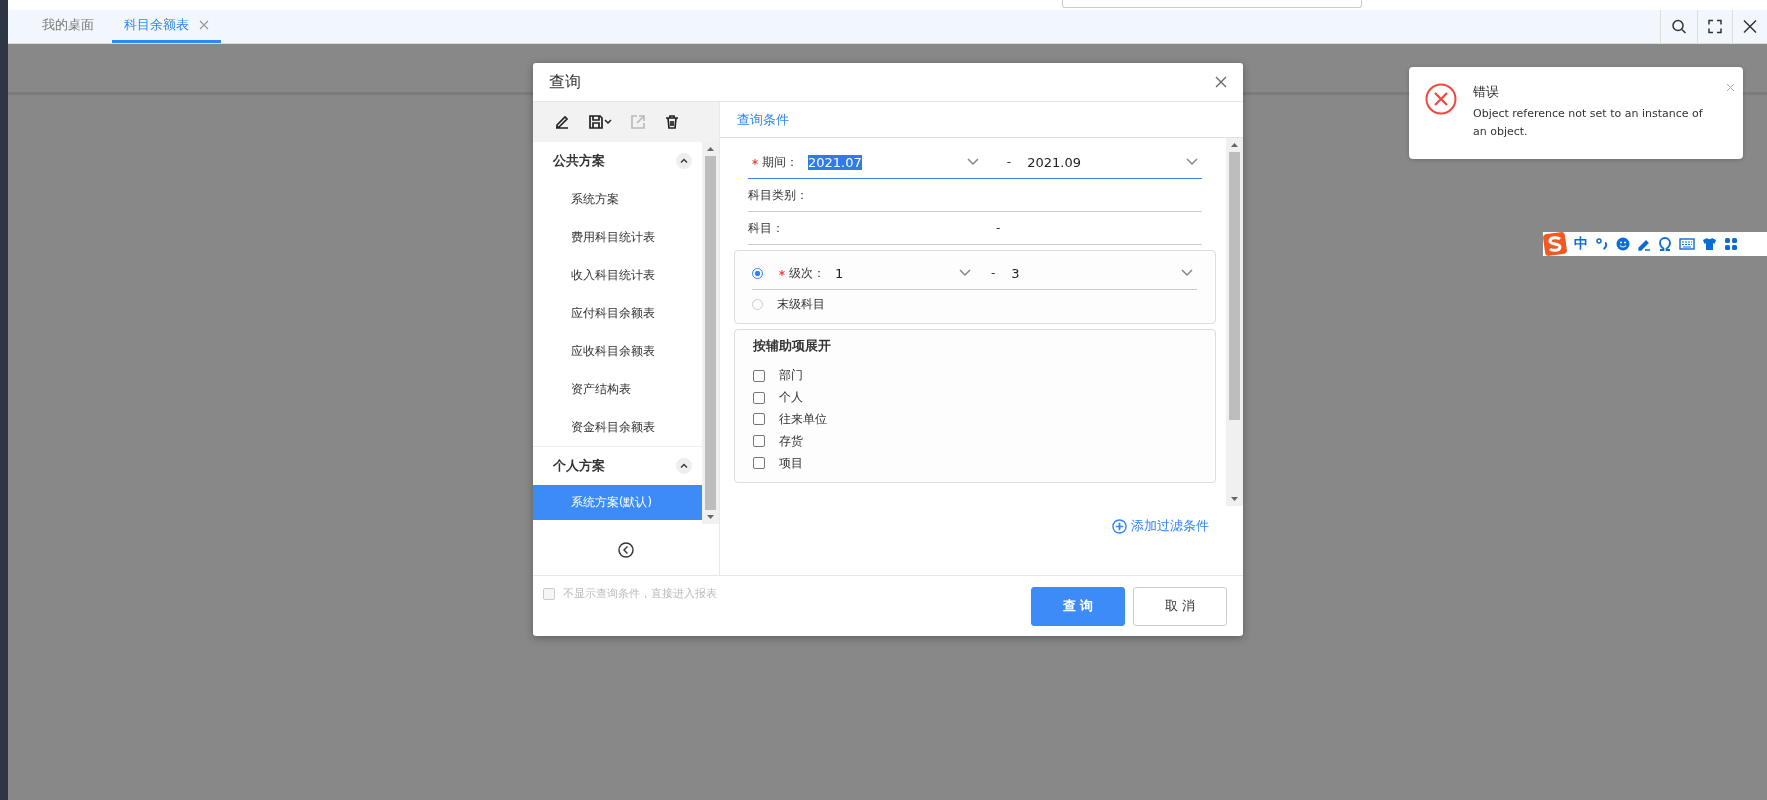 Image resolution: width=1767 pixels, height=800 pixels. I want to click on section-title: 按辅助项展开, so click(792, 346).